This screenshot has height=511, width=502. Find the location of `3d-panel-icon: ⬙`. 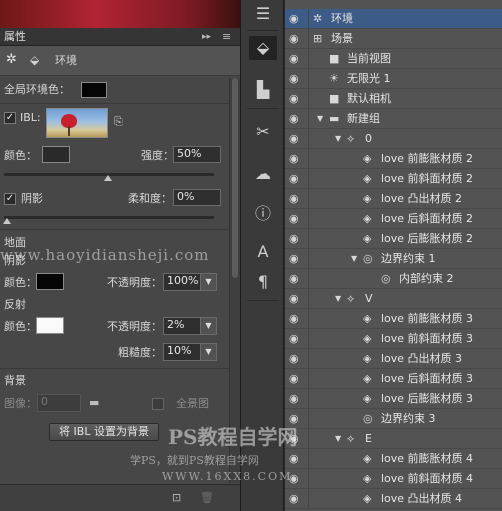

3d-panel-icon: ⬙ is located at coordinates (263, 48).